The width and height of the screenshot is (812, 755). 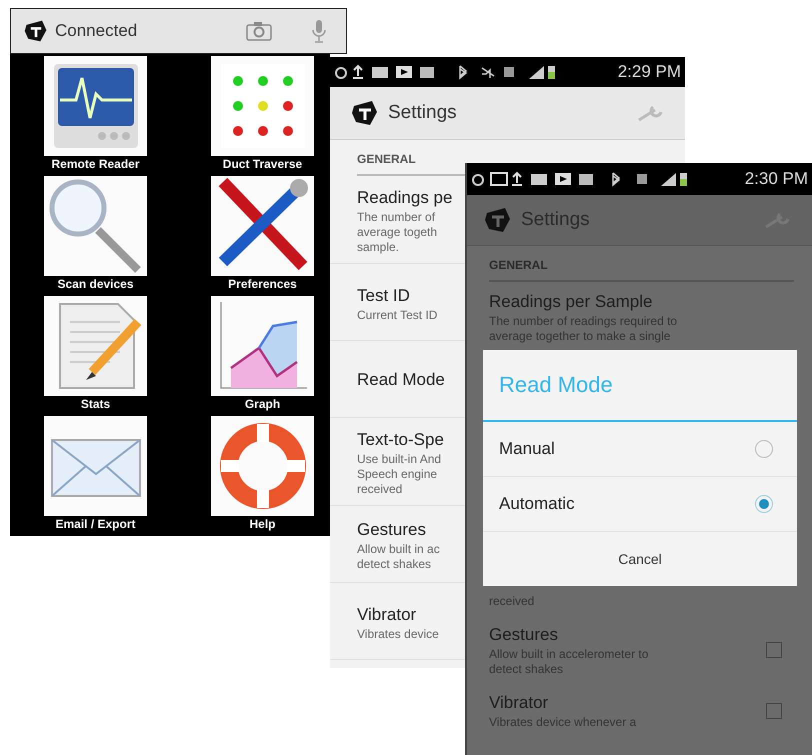 What do you see at coordinates (378, 247) in the screenshot?
I see `setting-description: sample.` at bounding box center [378, 247].